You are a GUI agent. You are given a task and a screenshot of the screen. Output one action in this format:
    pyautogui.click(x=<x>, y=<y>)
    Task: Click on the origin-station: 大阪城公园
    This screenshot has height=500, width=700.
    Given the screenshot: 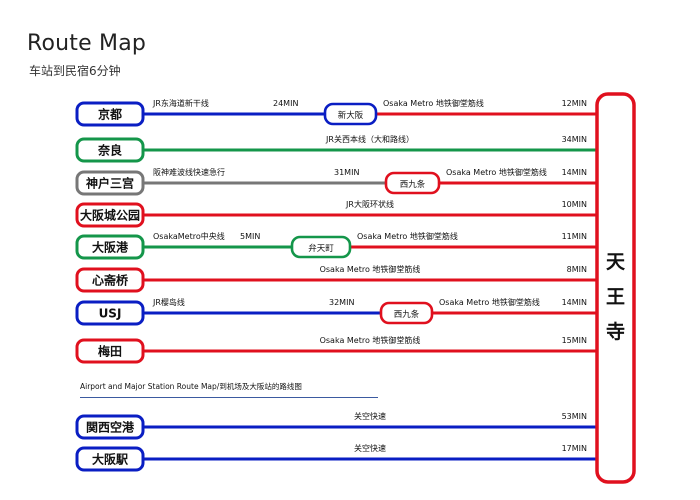 What is the action you would take?
    pyautogui.click(x=110, y=215)
    